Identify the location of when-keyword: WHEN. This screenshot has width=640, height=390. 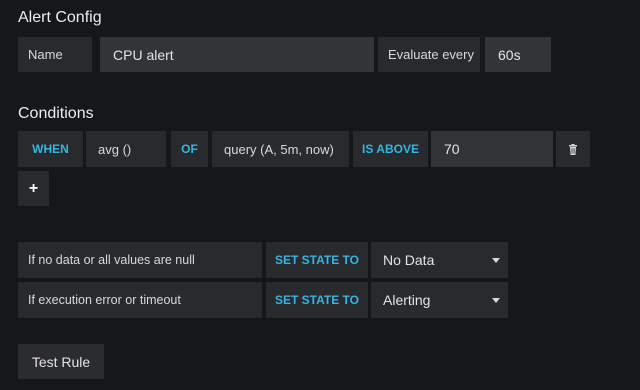
(50, 149).